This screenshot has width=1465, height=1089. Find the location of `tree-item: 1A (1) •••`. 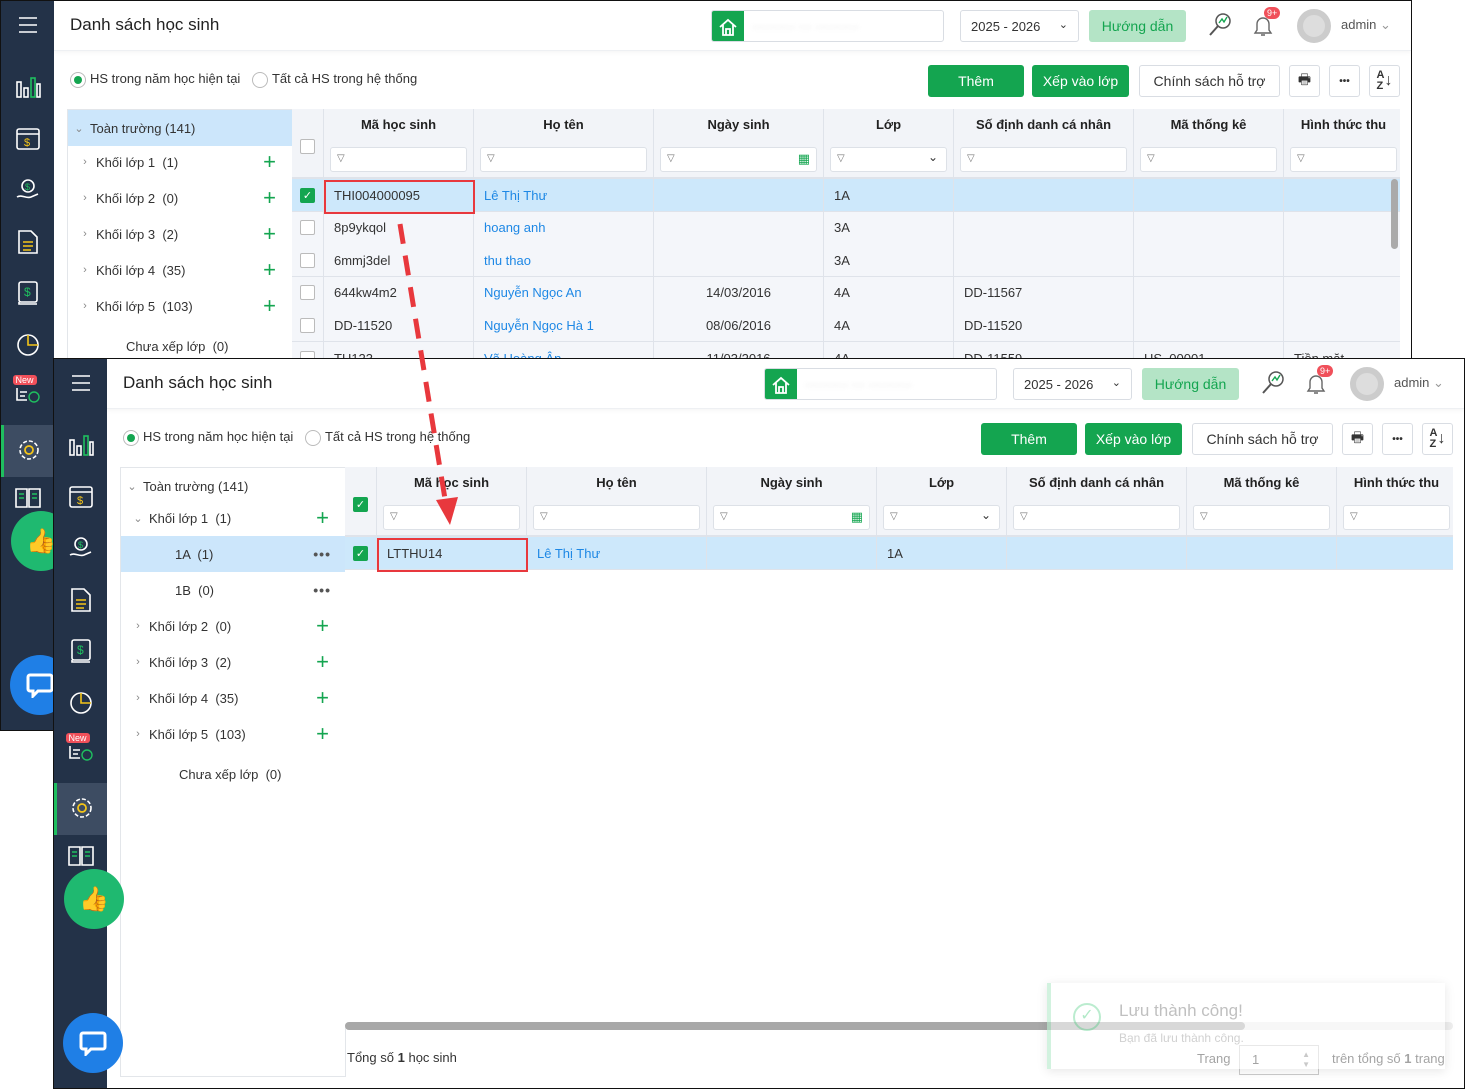

tree-item: 1A (1) ••• is located at coordinates (233, 554).